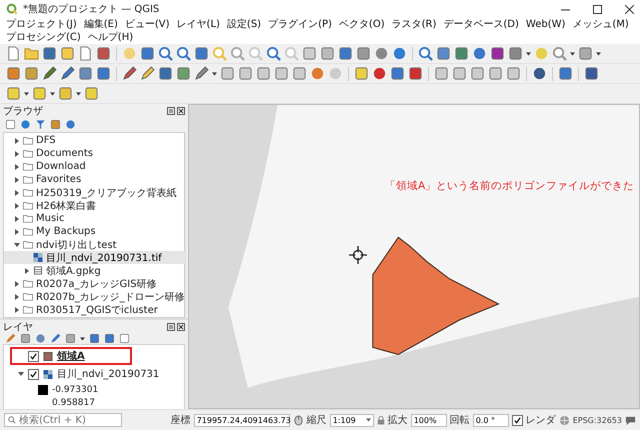 Image resolution: width=640 pixels, height=430 pixels. Describe the element at coordinates (564, 420) in the screenshot. I see `globe-icon` at that location.